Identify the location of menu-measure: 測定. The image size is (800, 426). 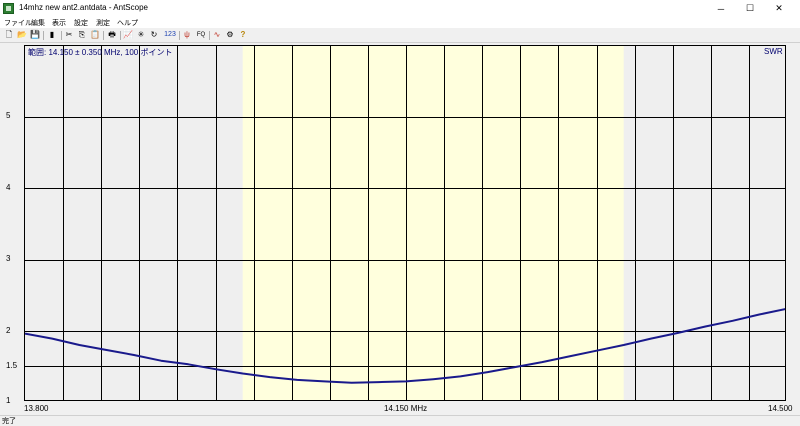
(103, 23).